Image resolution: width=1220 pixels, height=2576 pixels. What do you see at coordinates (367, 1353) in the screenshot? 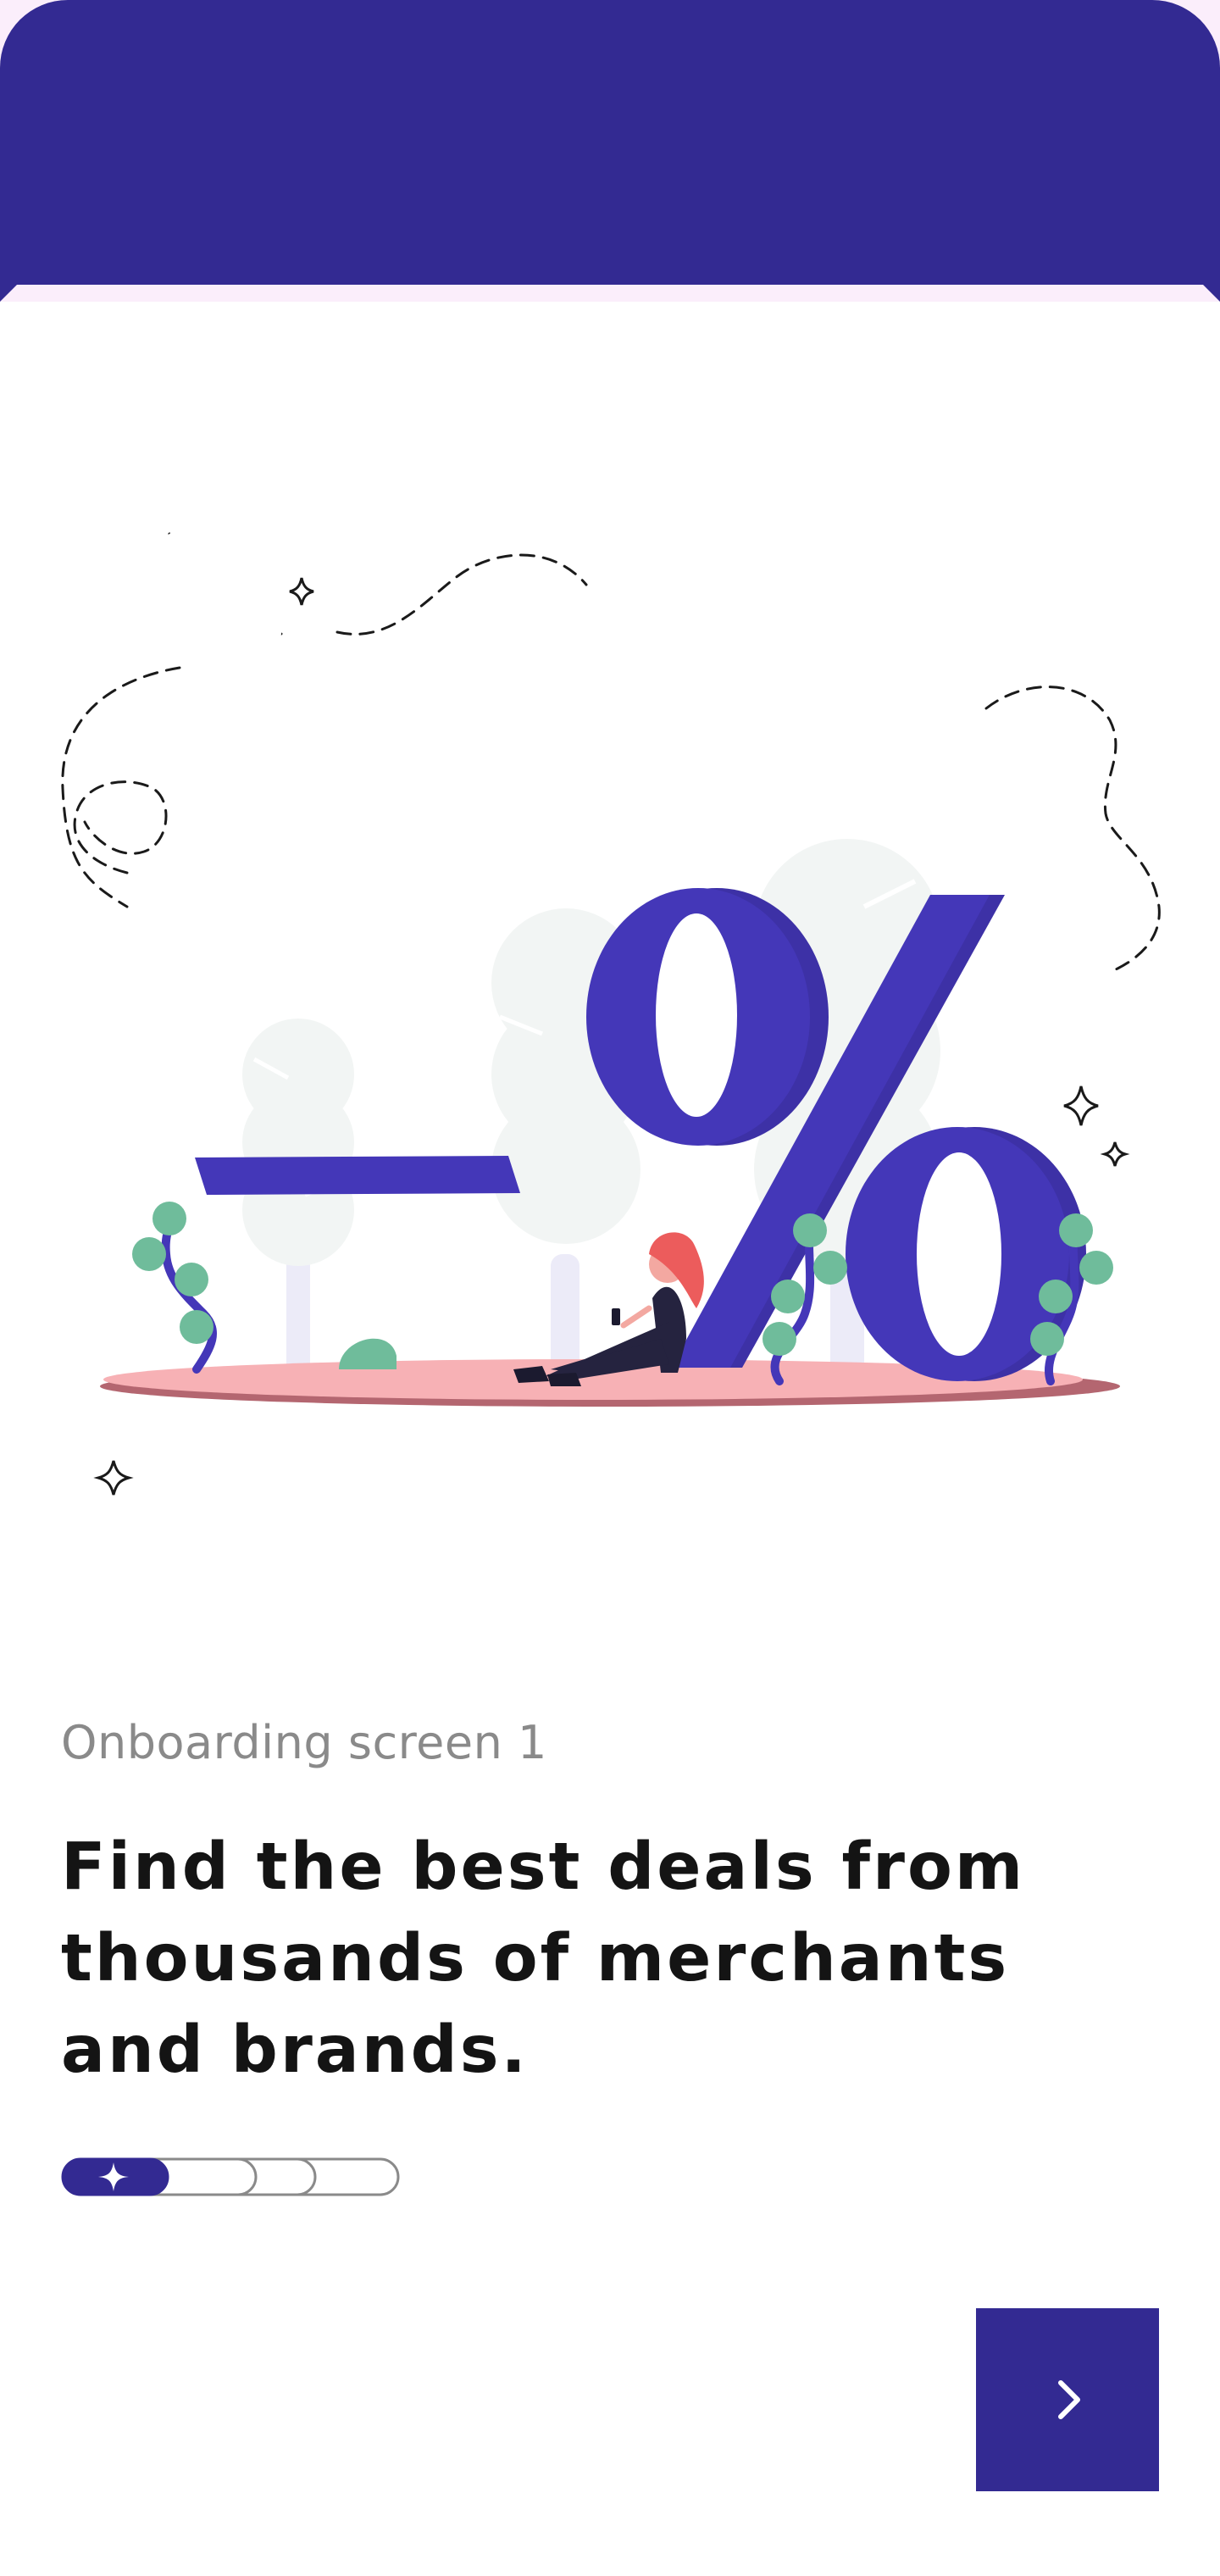
I see `bush` at bounding box center [367, 1353].